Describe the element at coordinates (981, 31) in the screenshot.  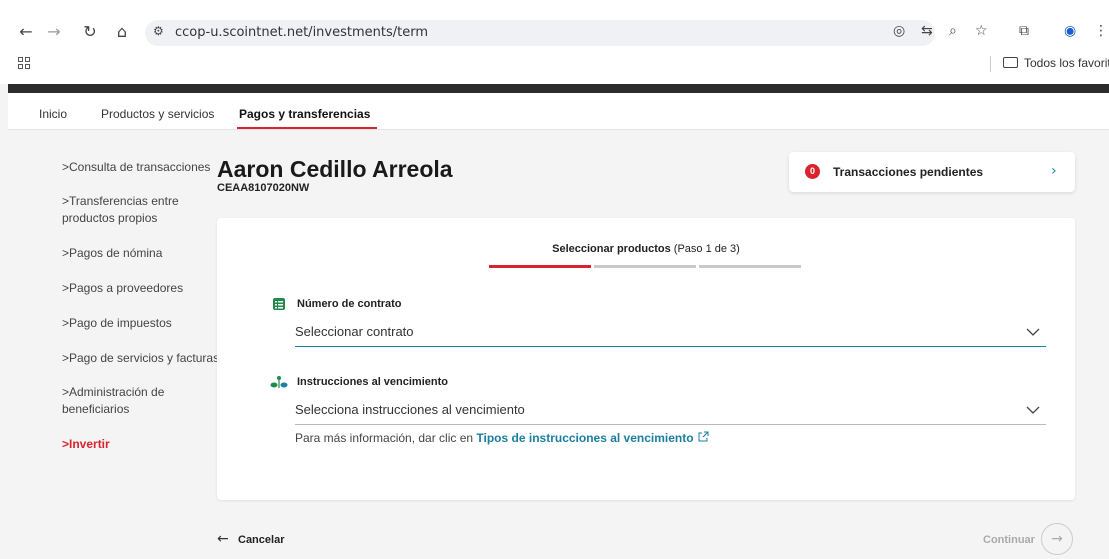
I see `star-icon: ☆` at that location.